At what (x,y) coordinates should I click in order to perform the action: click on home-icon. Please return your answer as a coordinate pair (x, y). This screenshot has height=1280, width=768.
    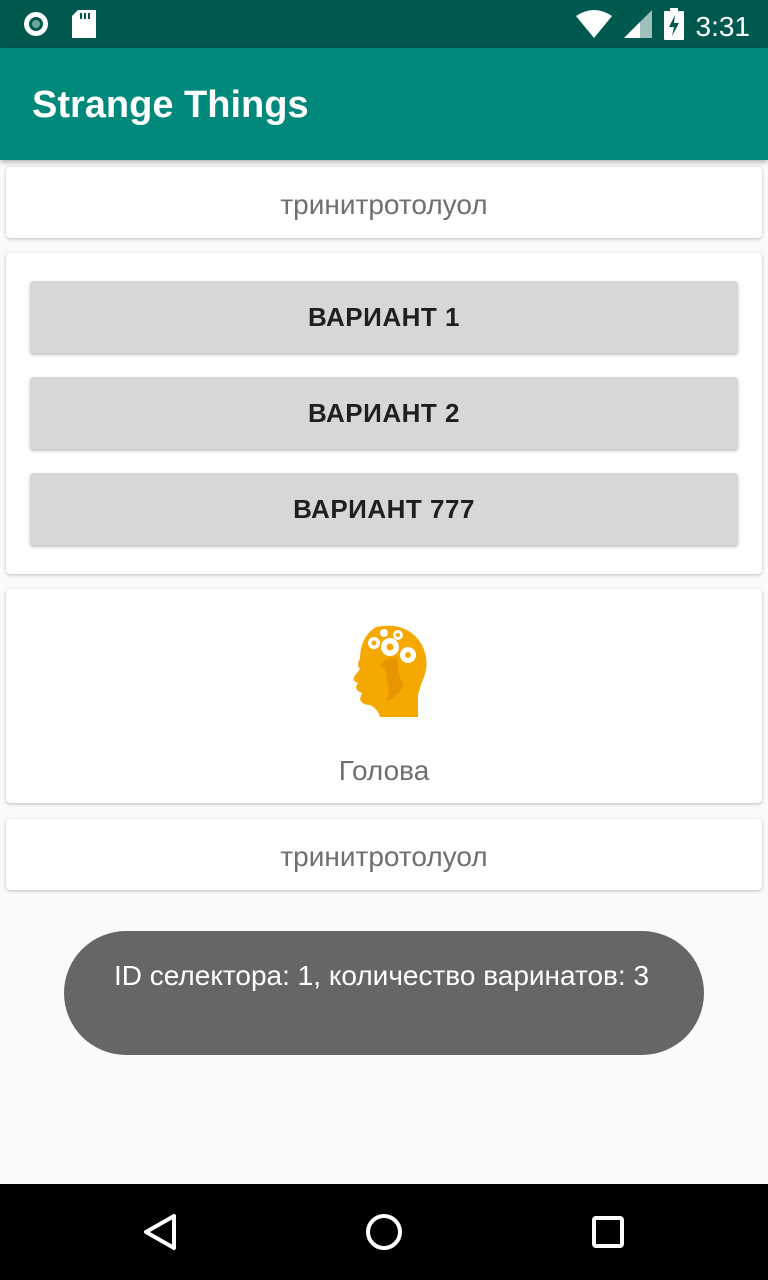
    Looking at the image, I should click on (384, 1232).